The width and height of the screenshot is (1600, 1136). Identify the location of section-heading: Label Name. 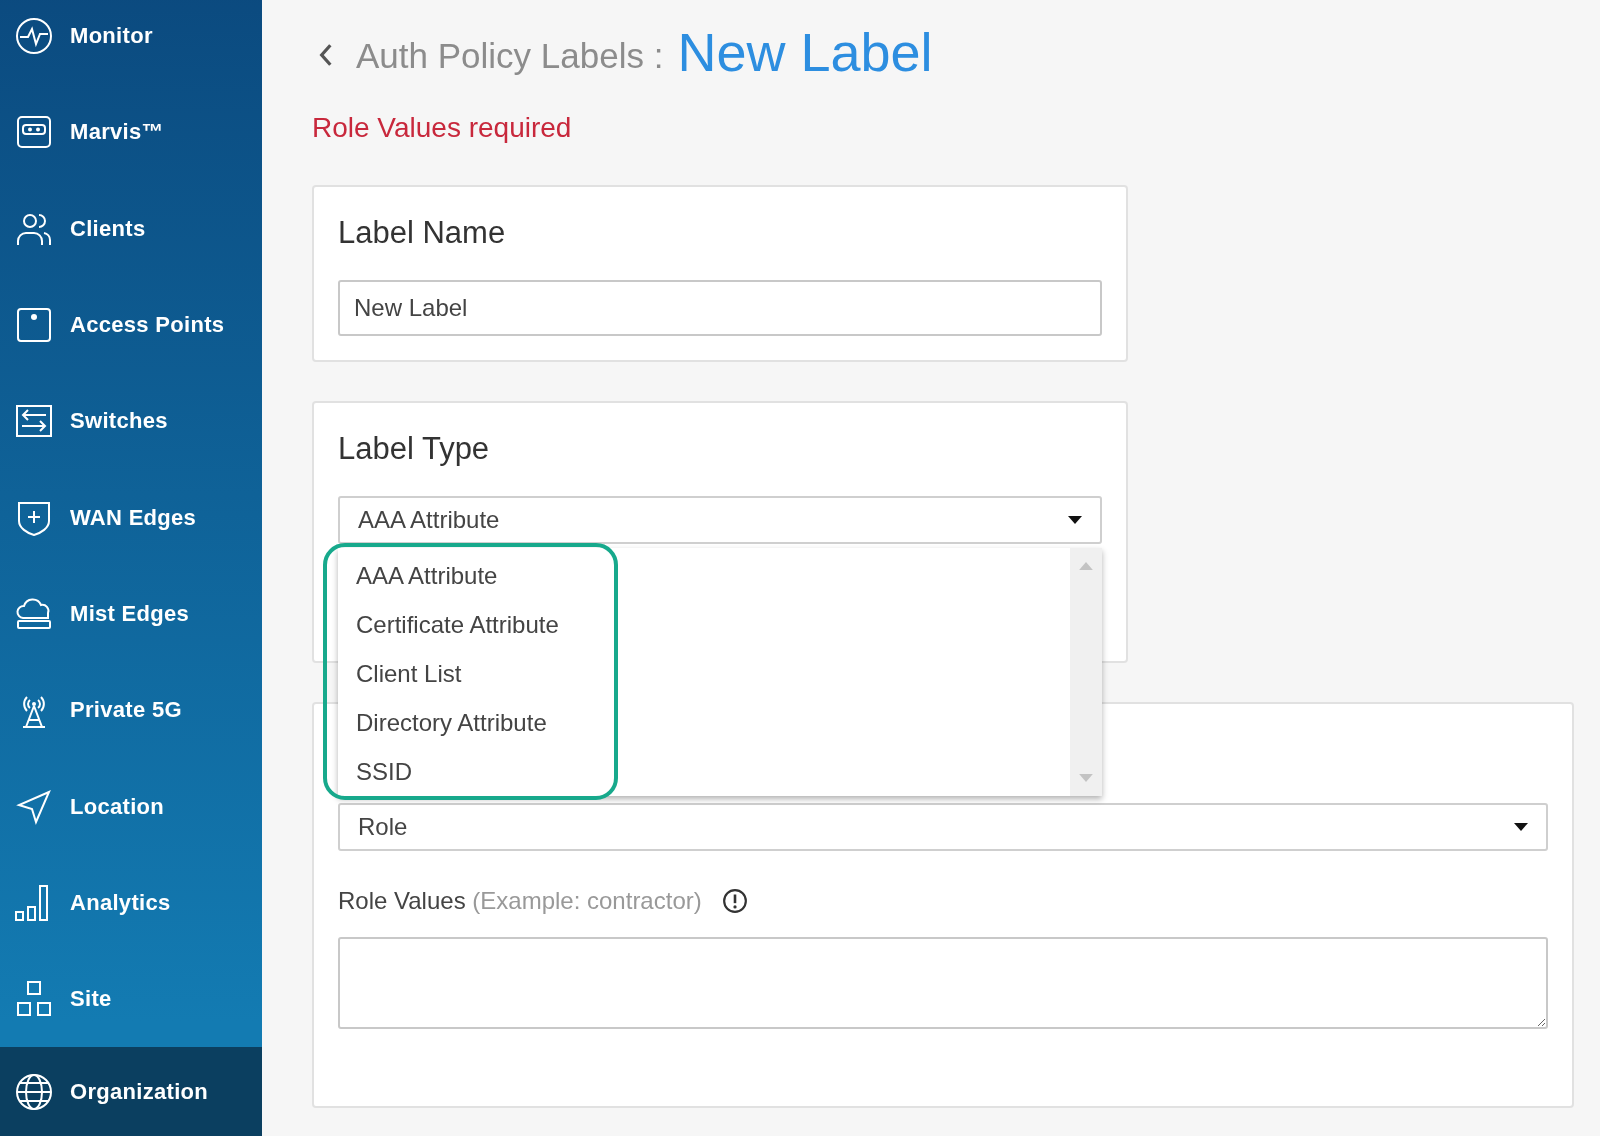
(422, 233).